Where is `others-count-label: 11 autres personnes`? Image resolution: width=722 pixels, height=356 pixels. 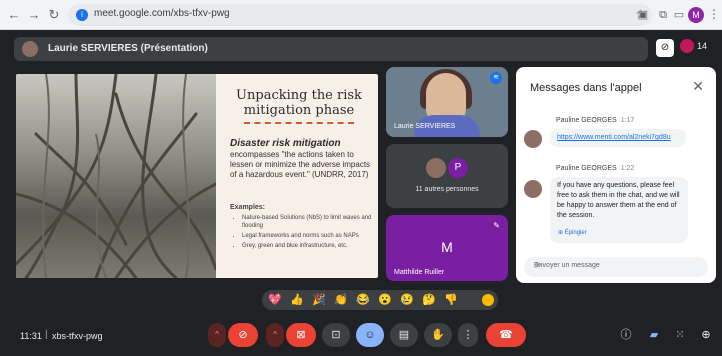 others-count-label: 11 autres personnes is located at coordinates (447, 189).